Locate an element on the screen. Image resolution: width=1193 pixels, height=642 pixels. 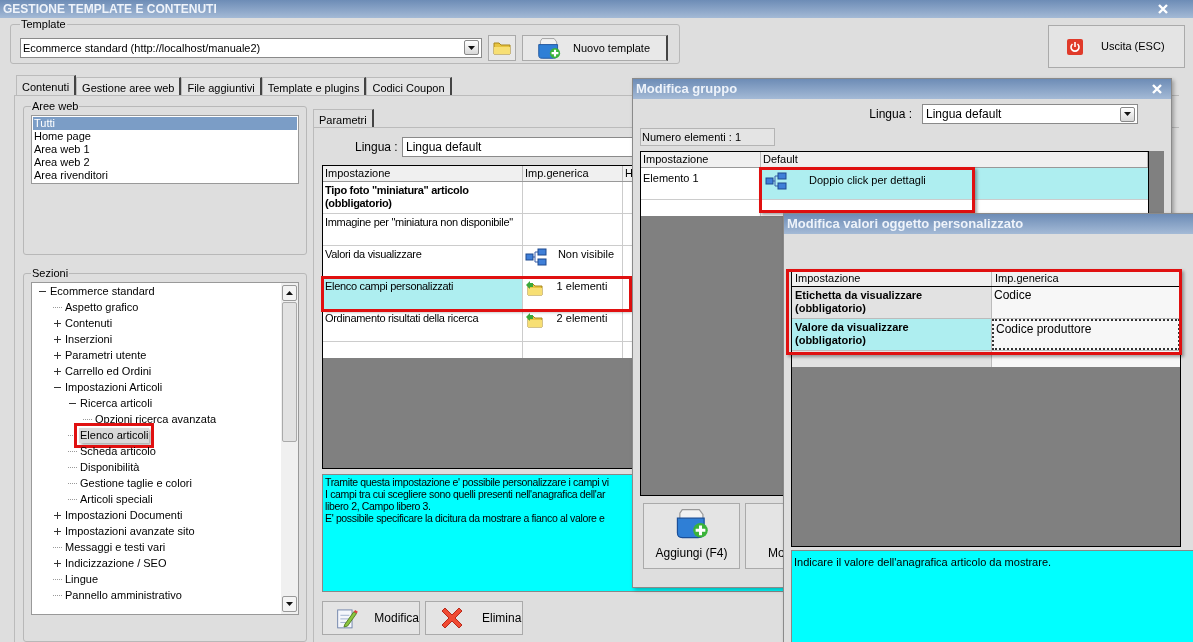
table-cell-text: 1 elementi is located at coordinates (582, 286).